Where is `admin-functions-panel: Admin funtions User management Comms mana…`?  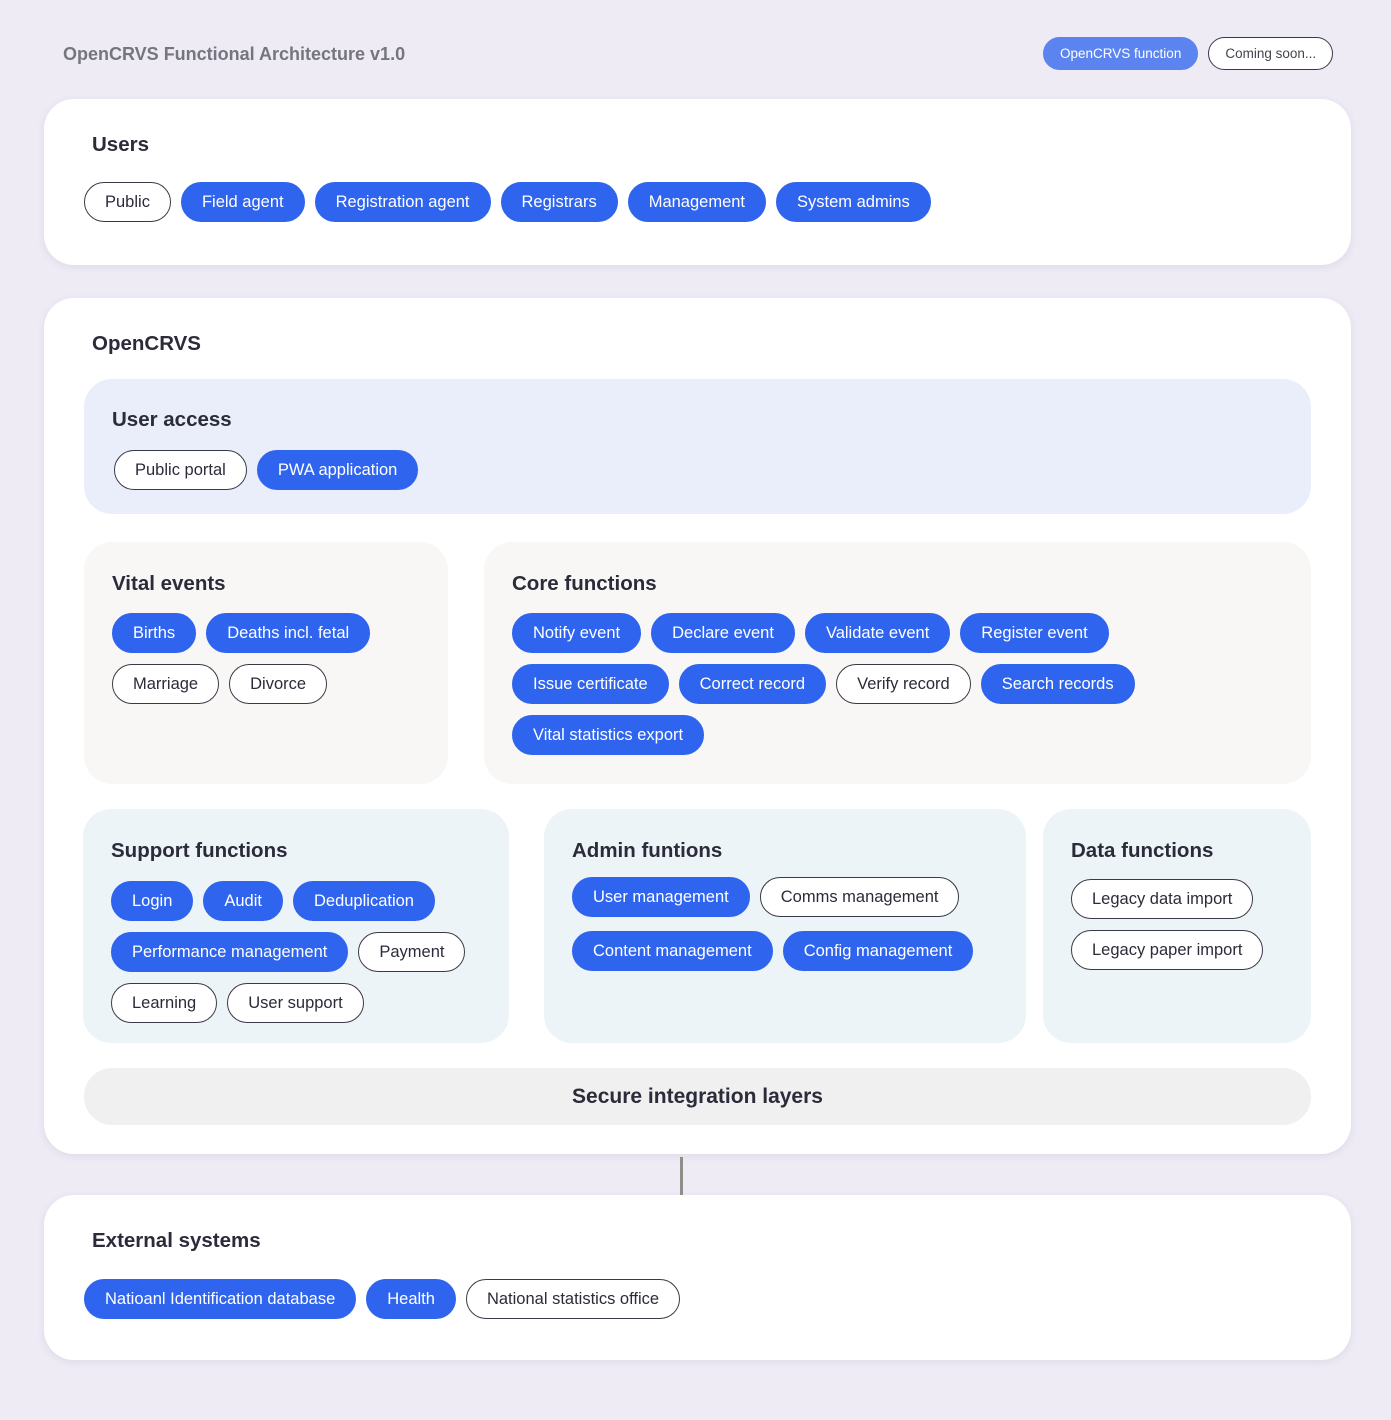 admin-functions-panel: Admin funtions User management Comms mana… is located at coordinates (785, 926).